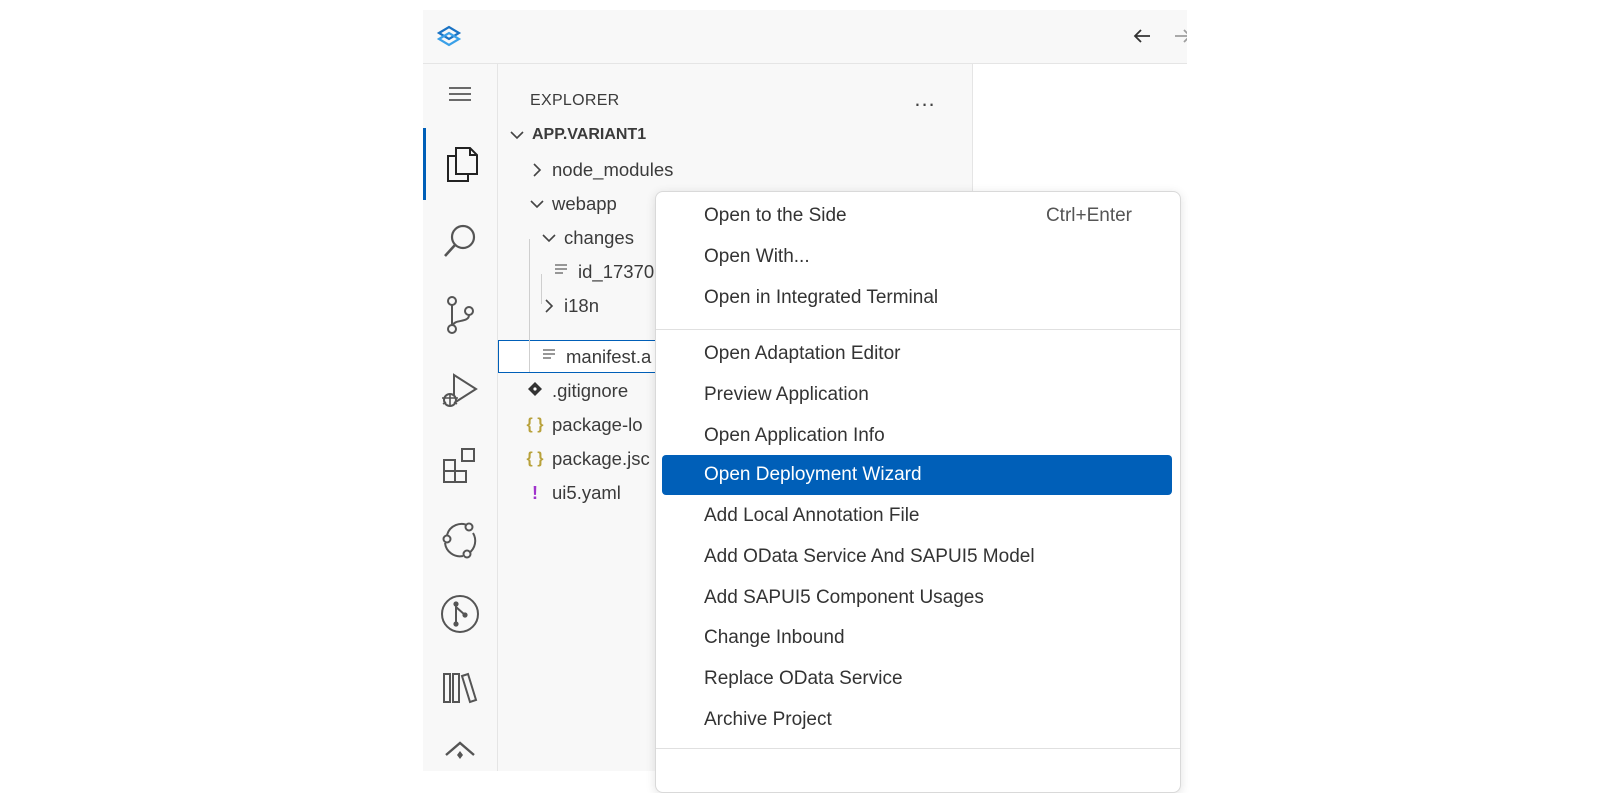 This screenshot has width=1600, height=793. What do you see at coordinates (805, 37) in the screenshot?
I see `title-bar` at bounding box center [805, 37].